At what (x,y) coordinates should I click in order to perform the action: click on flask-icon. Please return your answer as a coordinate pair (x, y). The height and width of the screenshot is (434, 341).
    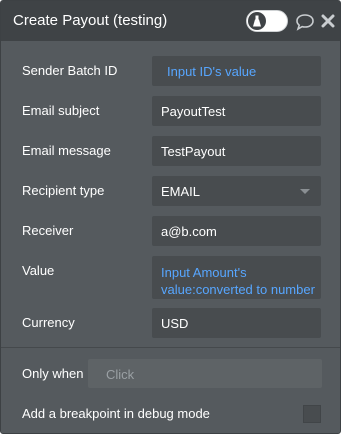
    Looking at the image, I should click on (257, 21).